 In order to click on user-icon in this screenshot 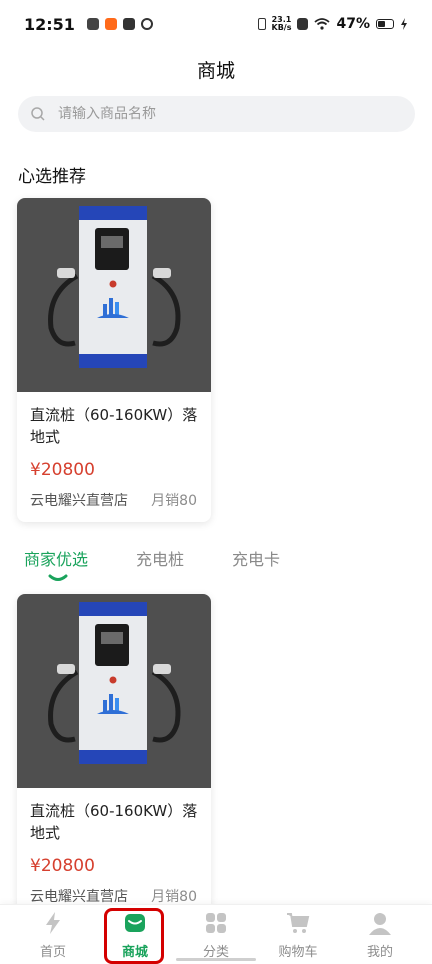, I will do `click(380, 924)`.